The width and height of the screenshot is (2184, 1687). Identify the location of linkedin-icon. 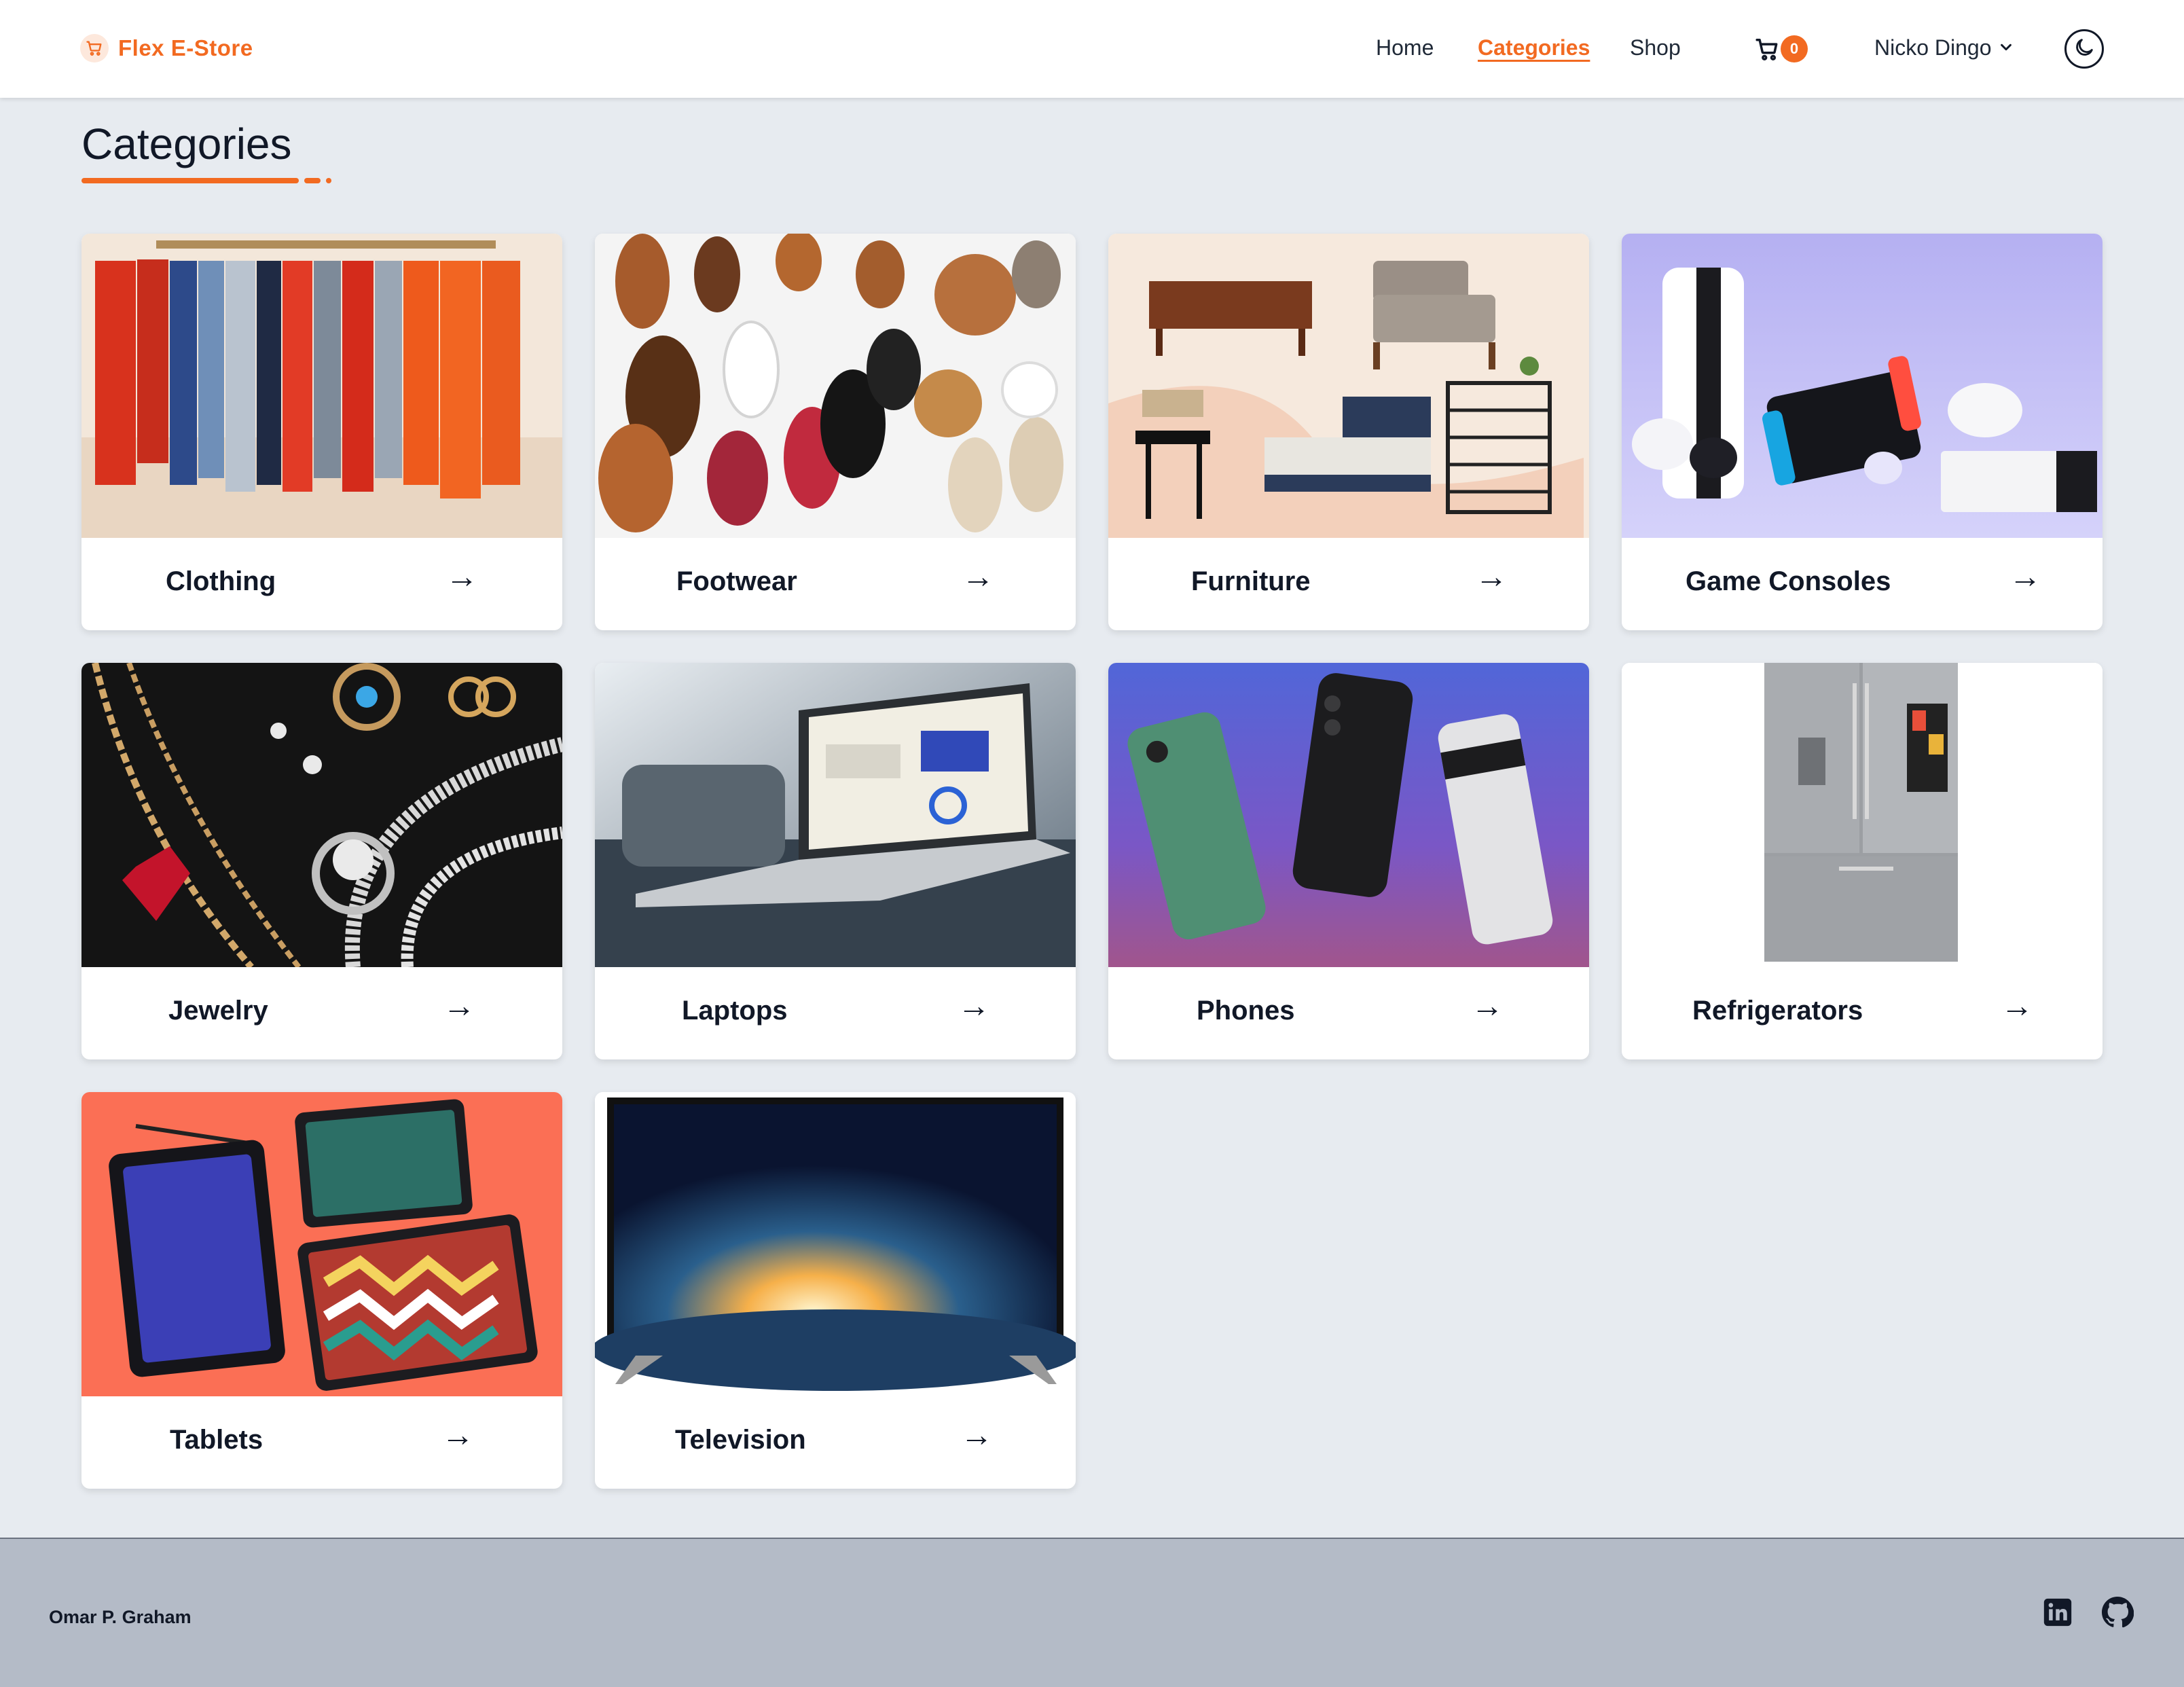
(2057, 1612).